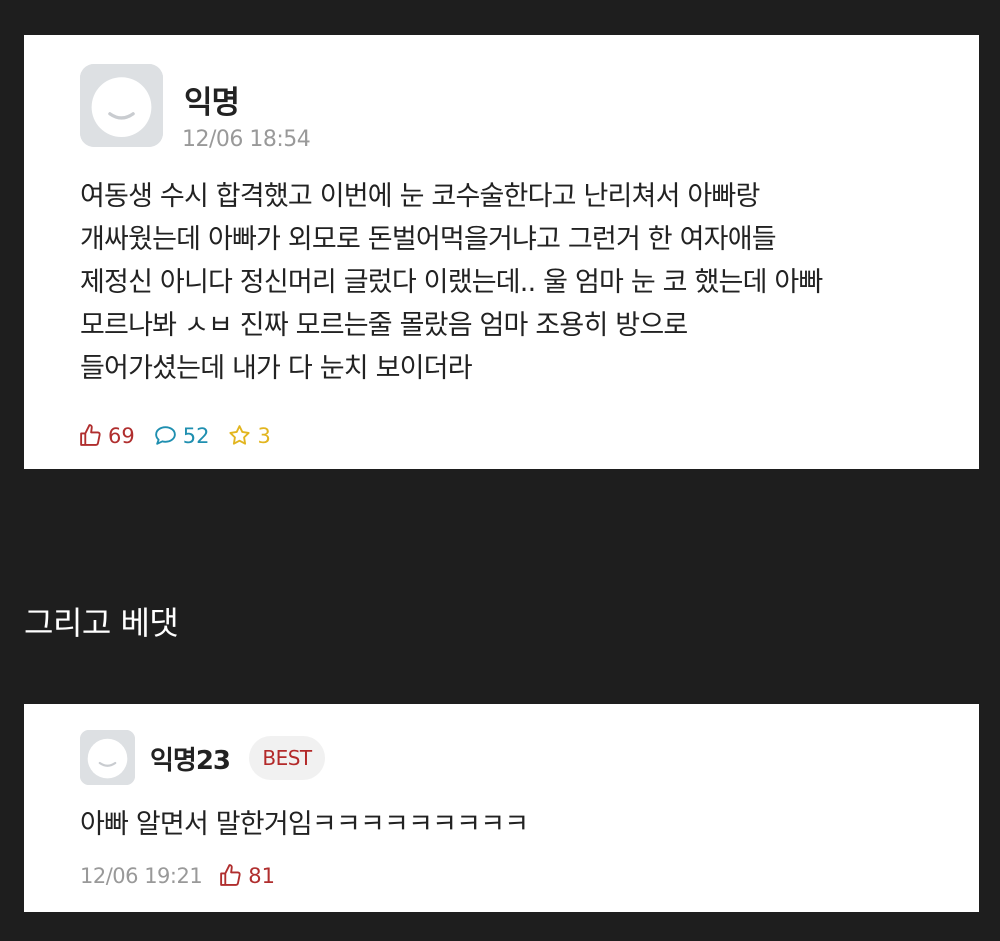 This screenshot has width=1000, height=941. I want to click on comment-timestamp: 12/06 19:21, so click(141, 875).